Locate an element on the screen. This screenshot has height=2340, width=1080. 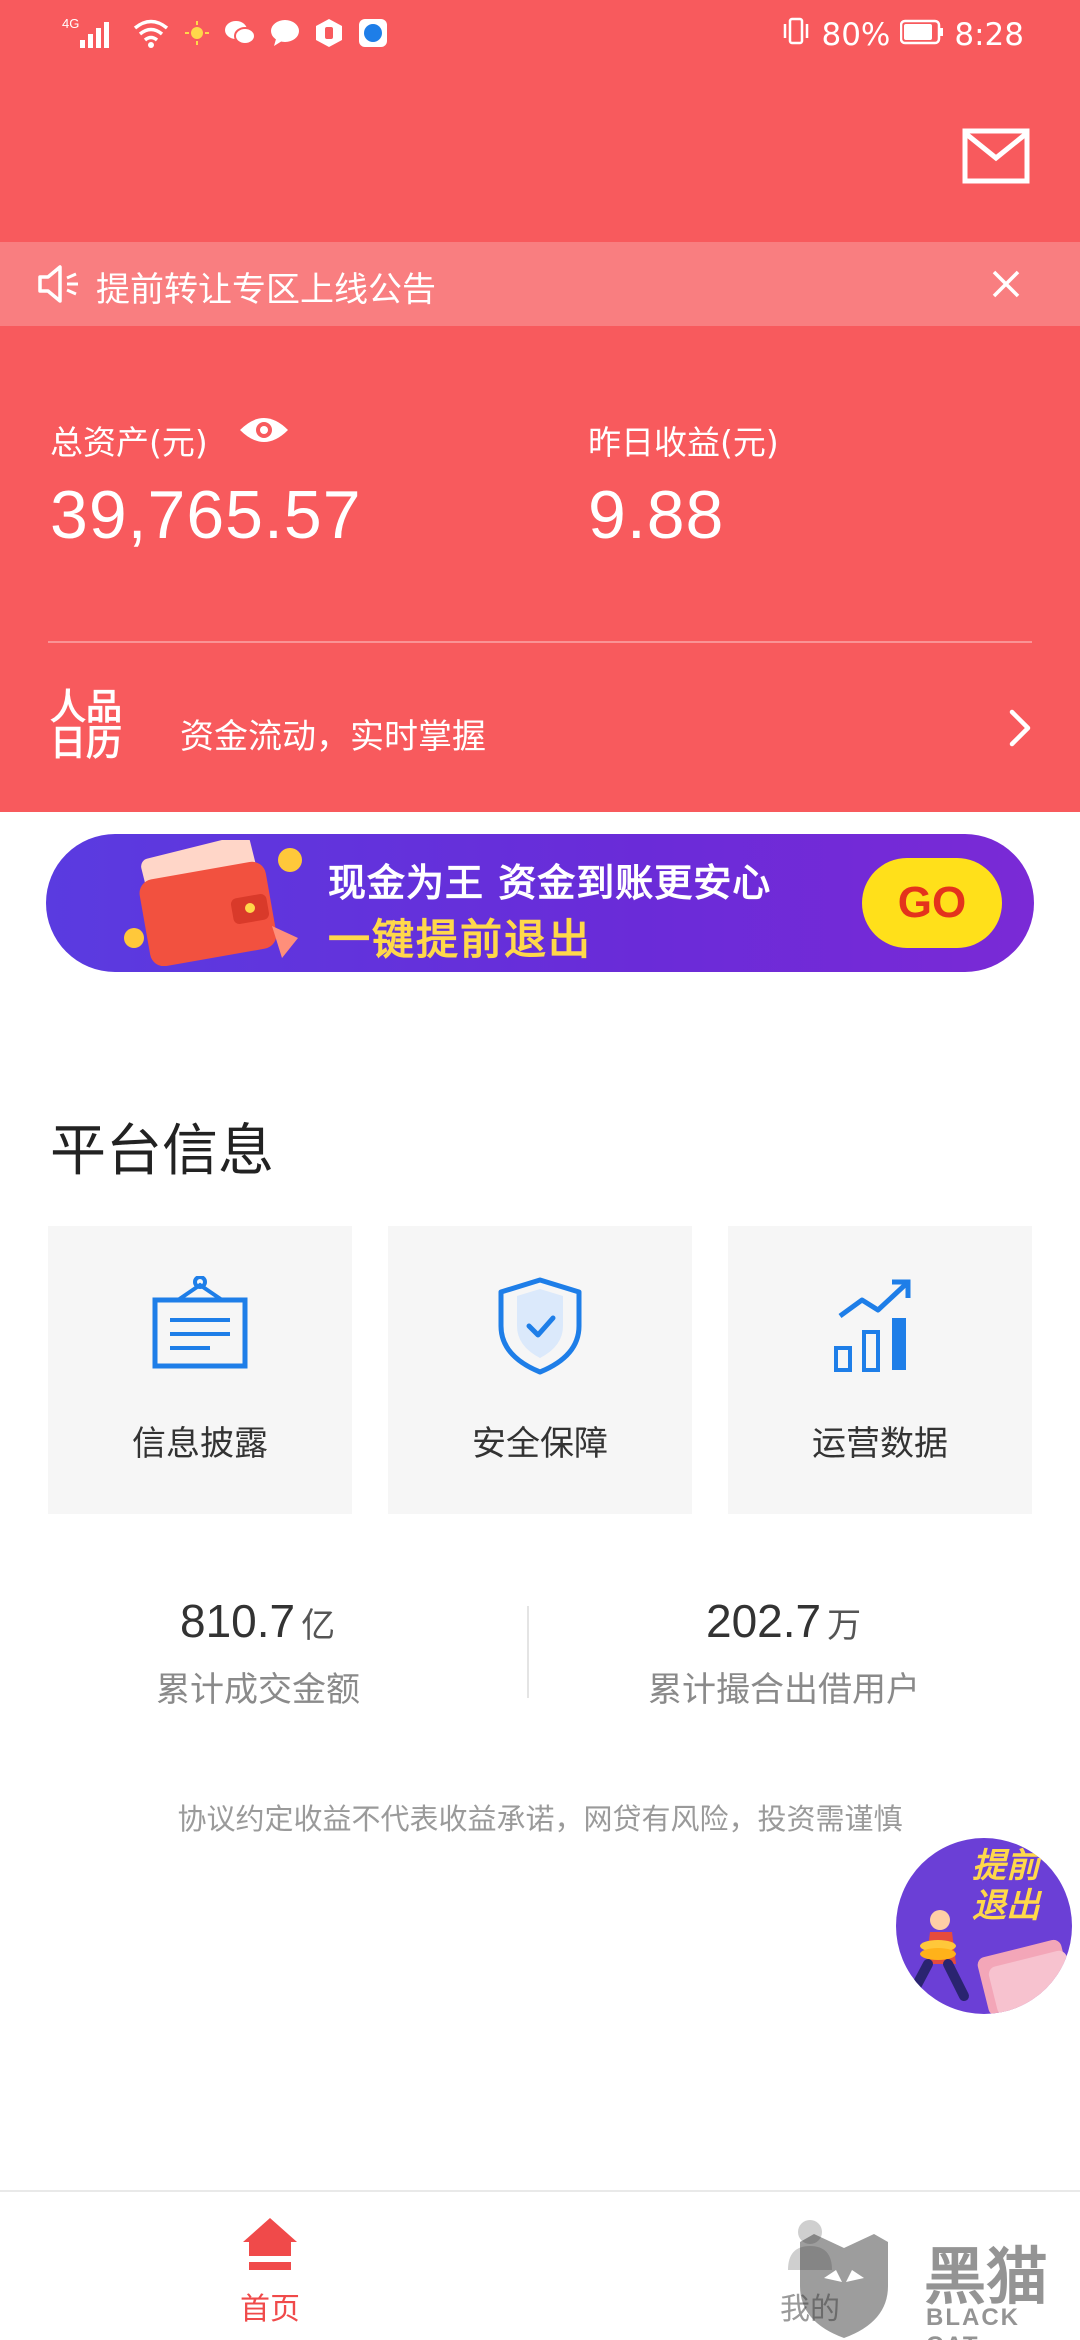
app-hand-icon is located at coordinates (329, 35).